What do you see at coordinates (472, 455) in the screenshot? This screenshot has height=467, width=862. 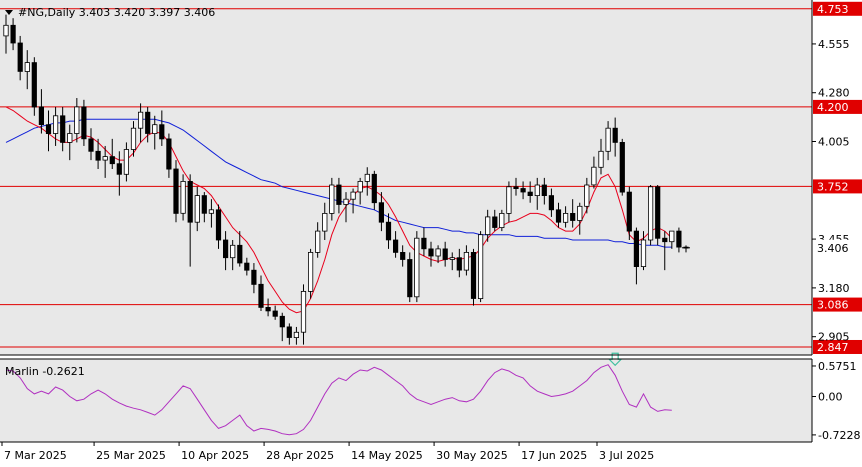 I see `time-tick-label: 30 May 2025` at bounding box center [472, 455].